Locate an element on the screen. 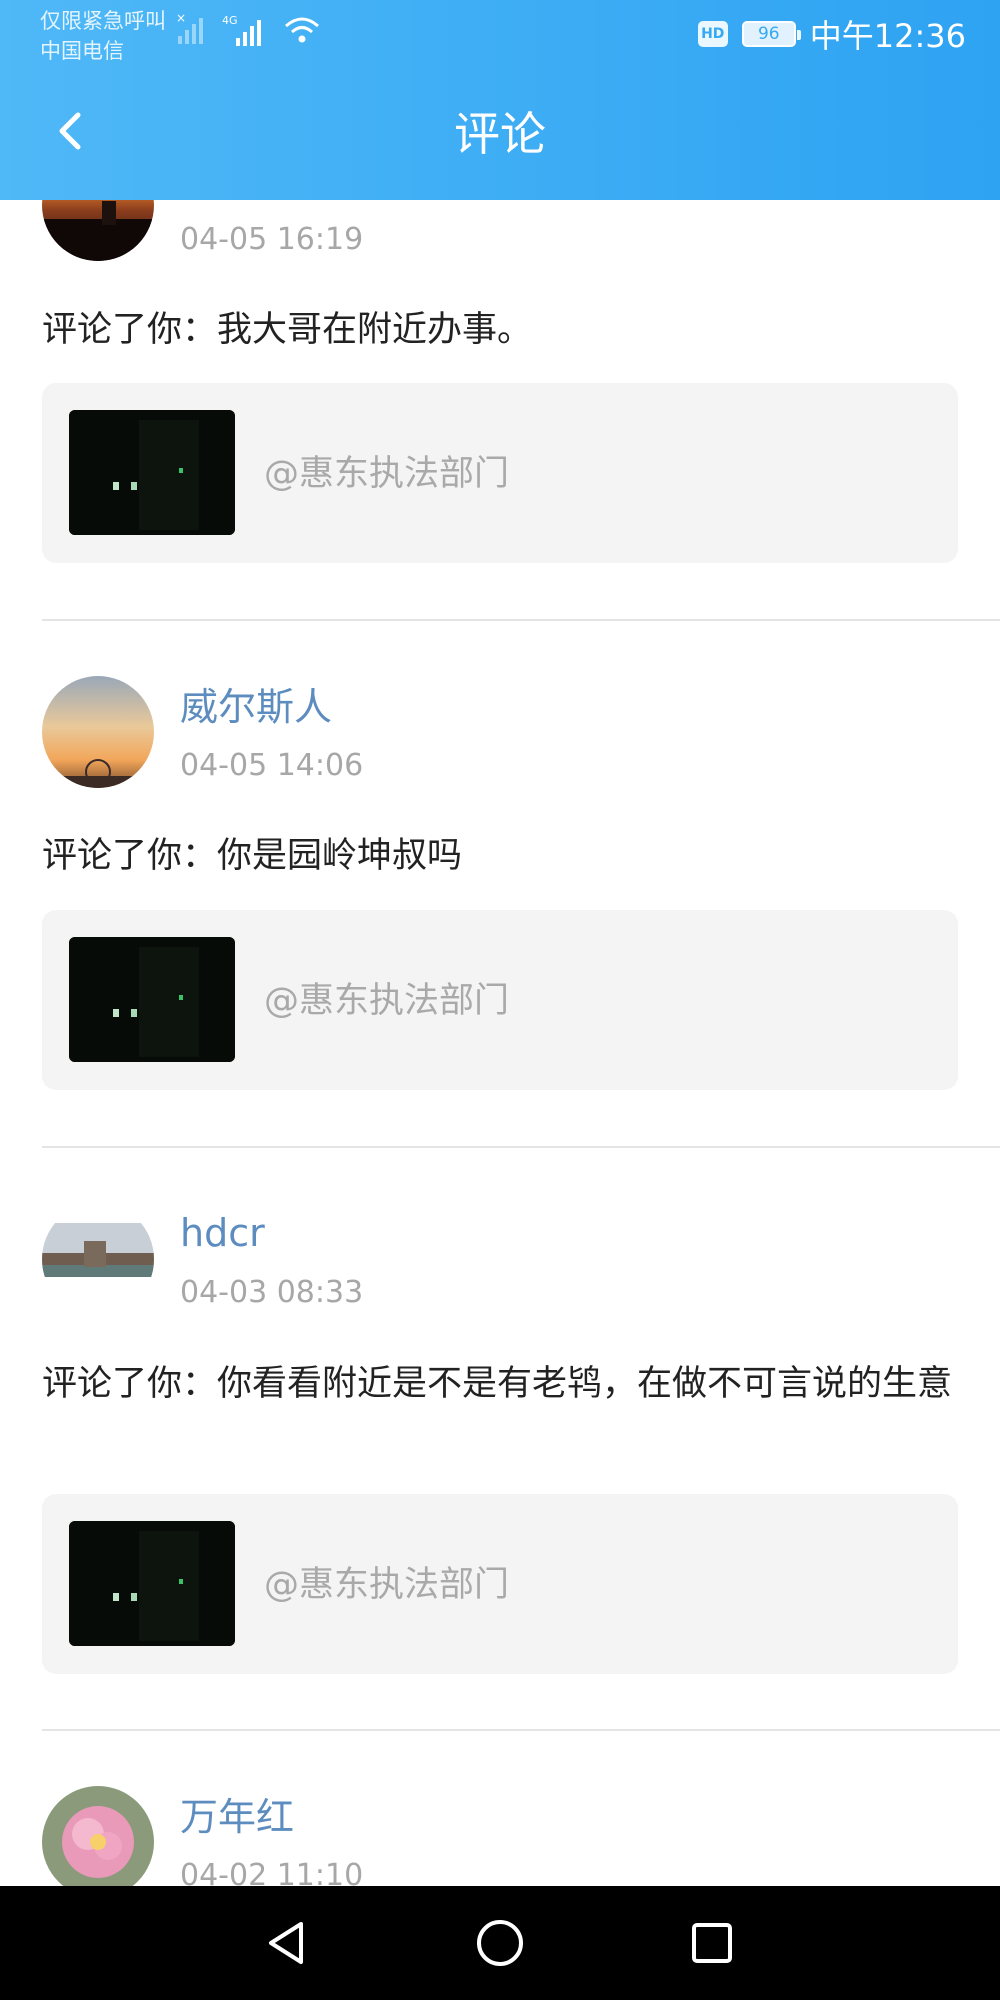  commenter-name: 万年红 is located at coordinates (237, 1817).